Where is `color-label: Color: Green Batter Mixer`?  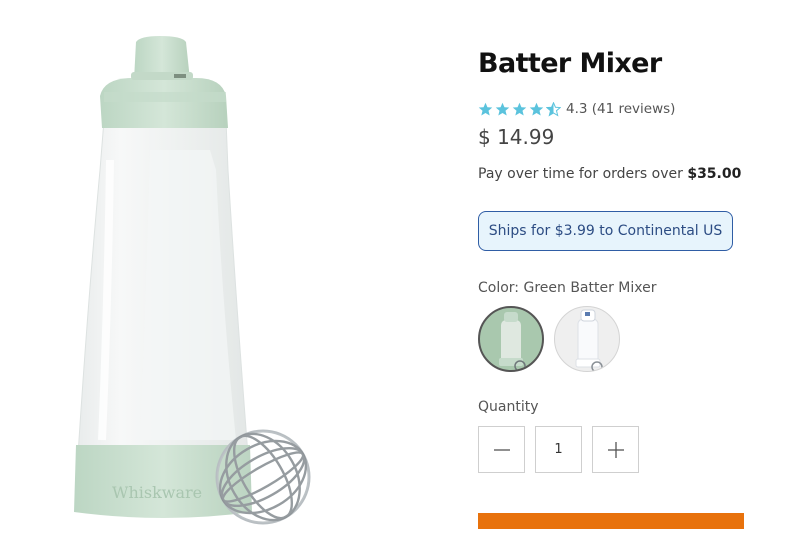
color-label: Color: Green Batter Mixer is located at coordinates (567, 288).